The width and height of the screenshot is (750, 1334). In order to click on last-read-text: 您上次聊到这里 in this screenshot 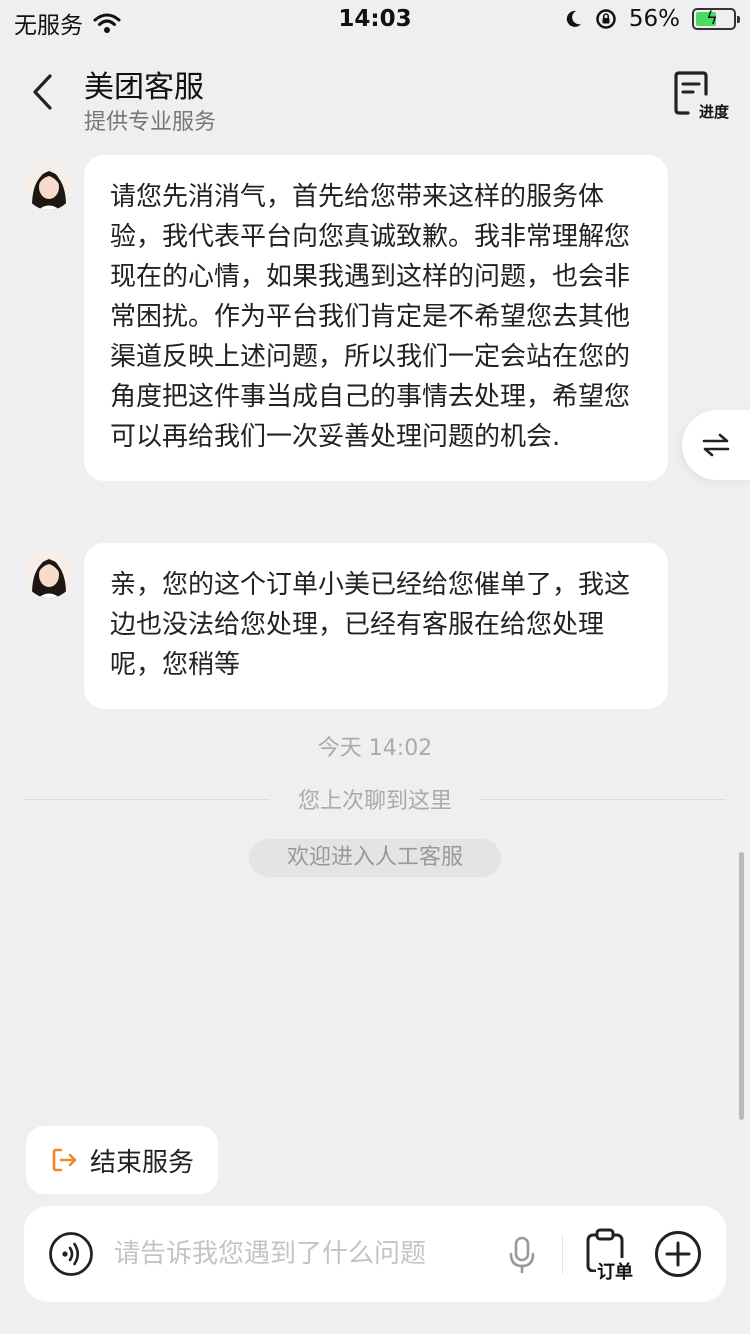, I will do `click(375, 801)`.